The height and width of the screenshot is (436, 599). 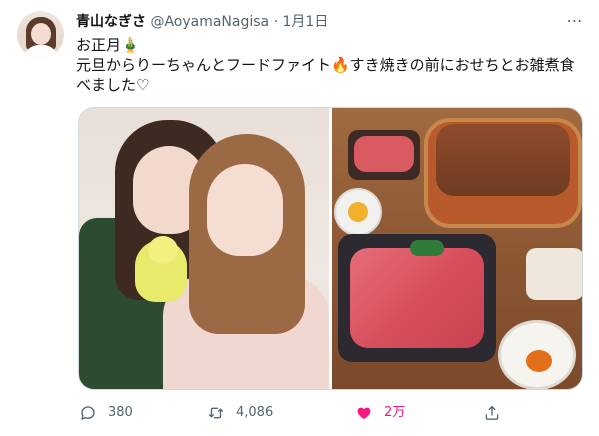 What do you see at coordinates (105, 413) in the screenshot?
I see `reply-button: 380` at bounding box center [105, 413].